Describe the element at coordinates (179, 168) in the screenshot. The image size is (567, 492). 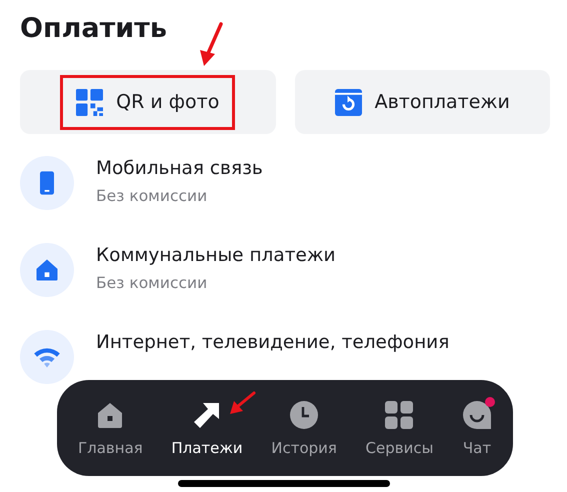
I see `category-title: Мобильная связь` at that location.